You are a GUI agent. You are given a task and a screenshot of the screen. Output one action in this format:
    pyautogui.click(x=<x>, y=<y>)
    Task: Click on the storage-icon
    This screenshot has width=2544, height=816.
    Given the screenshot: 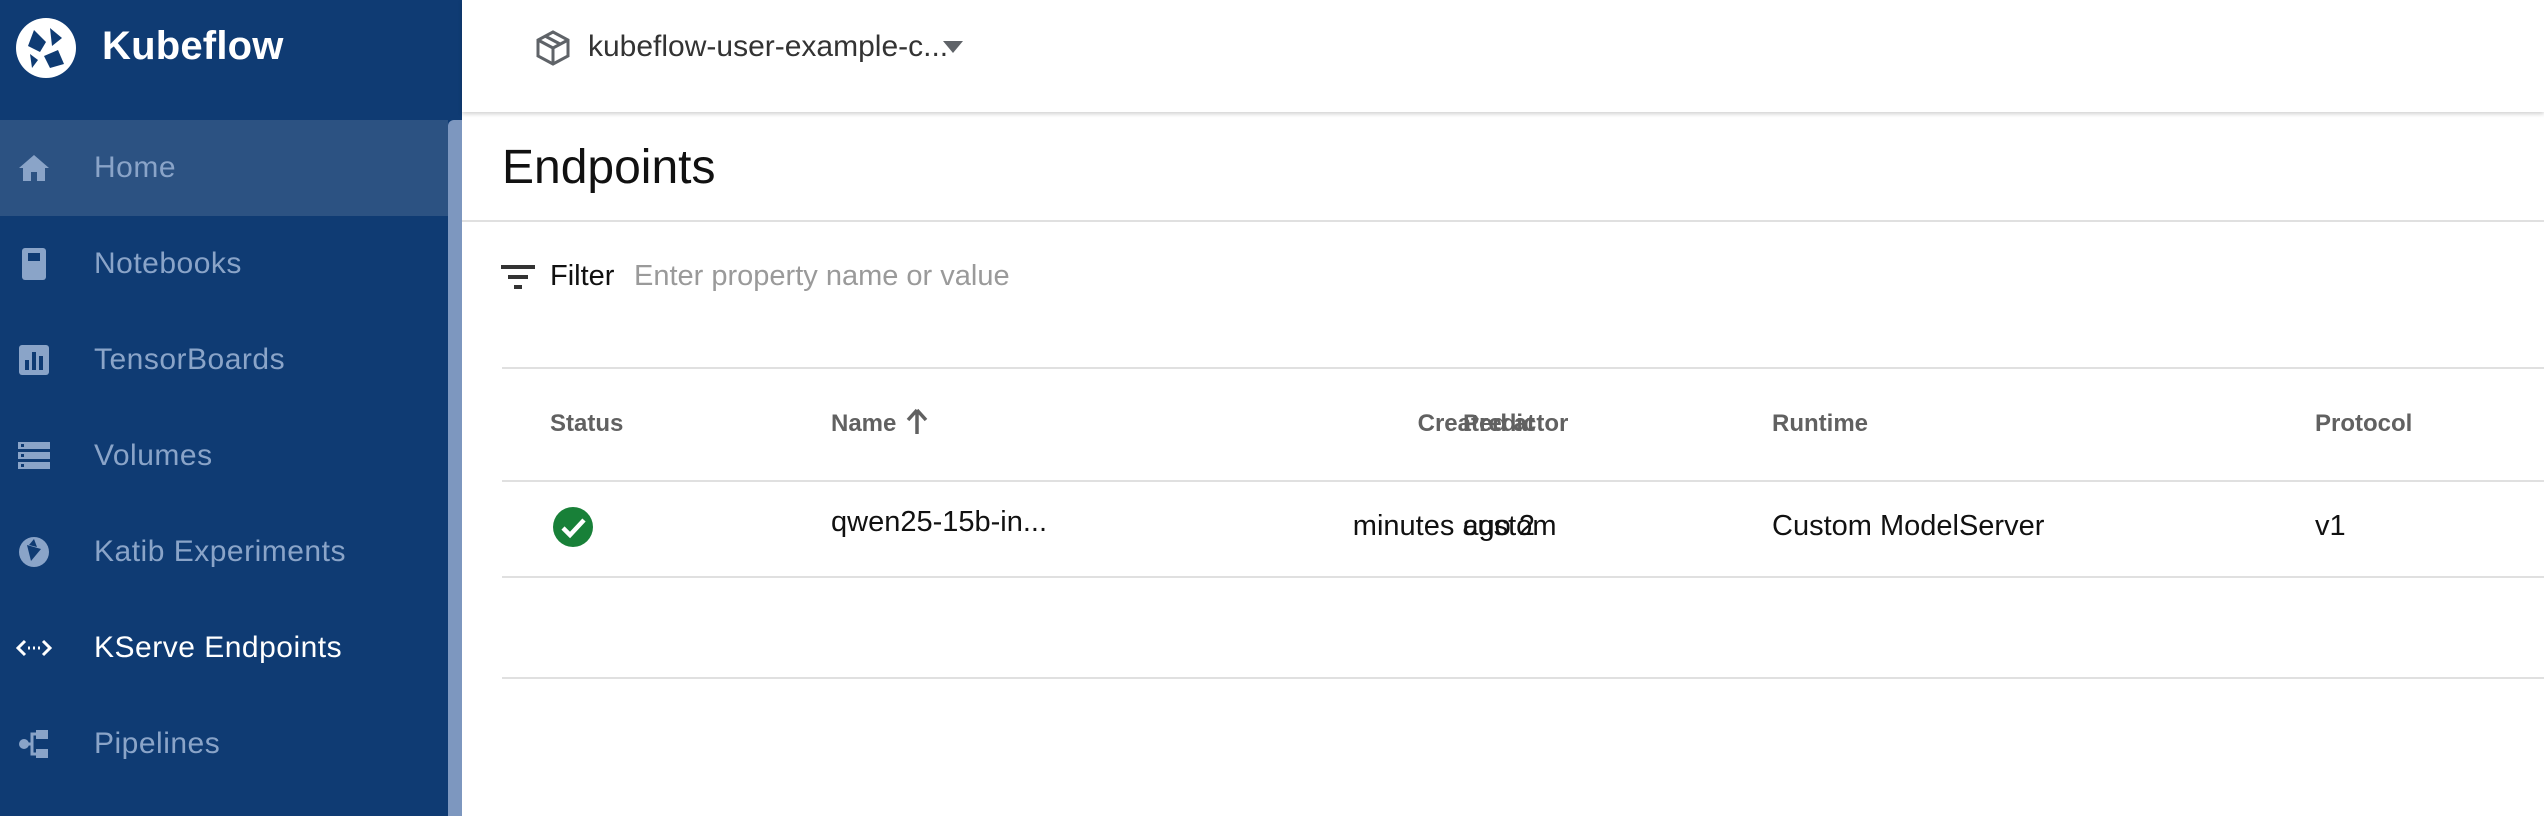 What is the action you would take?
    pyautogui.click(x=34, y=456)
    